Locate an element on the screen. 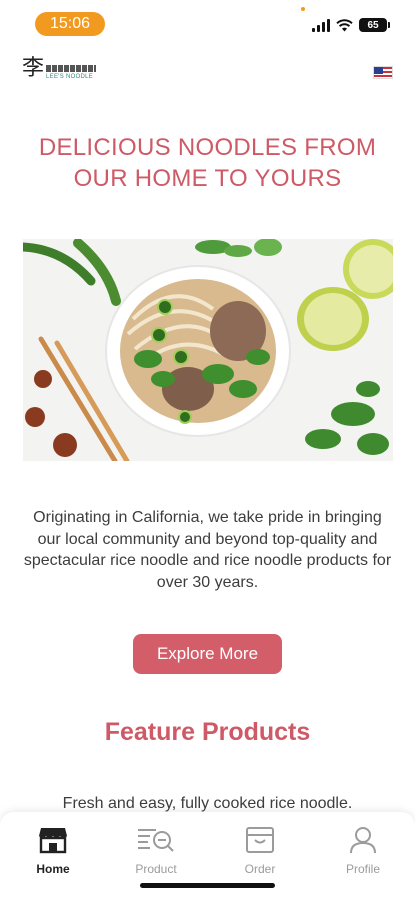  feature-products-title: Feature Products is located at coordinates (207, 732).